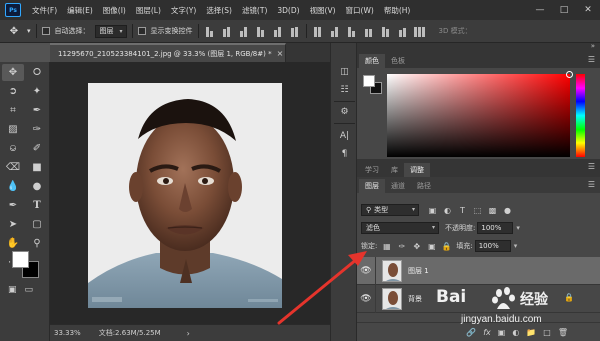  Describe the element at coordinates (492, 210) in the screenshot. I see `filter-smart-object-icon: ▩` at that location.